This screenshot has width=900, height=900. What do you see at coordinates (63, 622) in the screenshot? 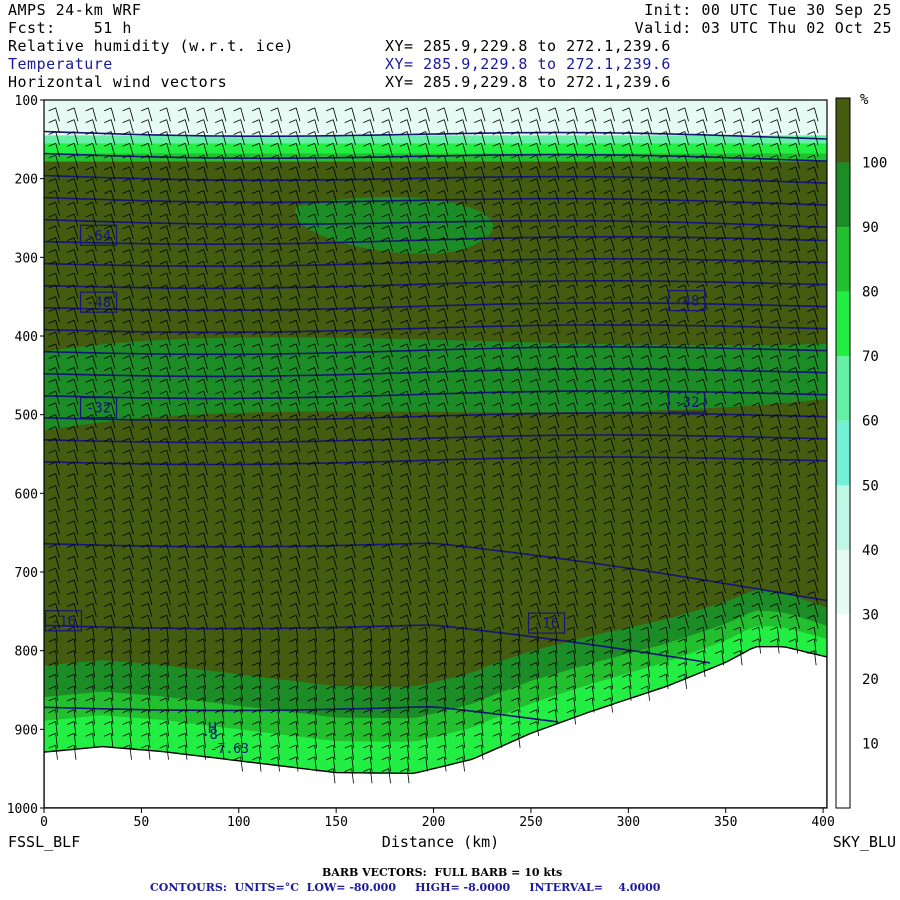
I see `contour-label-5: -16` at bounding box center [63, 622].